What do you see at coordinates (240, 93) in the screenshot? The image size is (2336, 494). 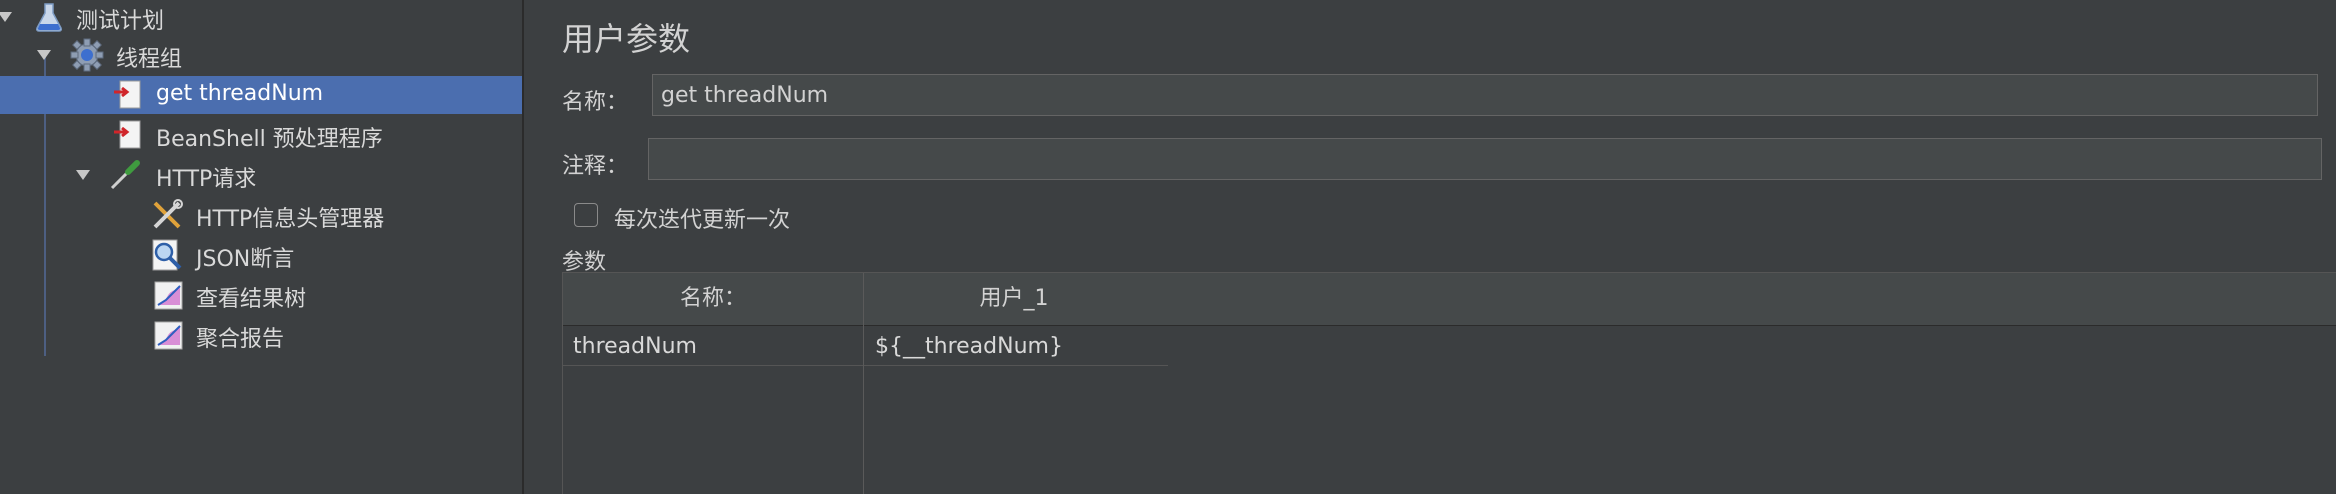 I see `tree-item-label: get threadNum` at bounding box center [240, 93].